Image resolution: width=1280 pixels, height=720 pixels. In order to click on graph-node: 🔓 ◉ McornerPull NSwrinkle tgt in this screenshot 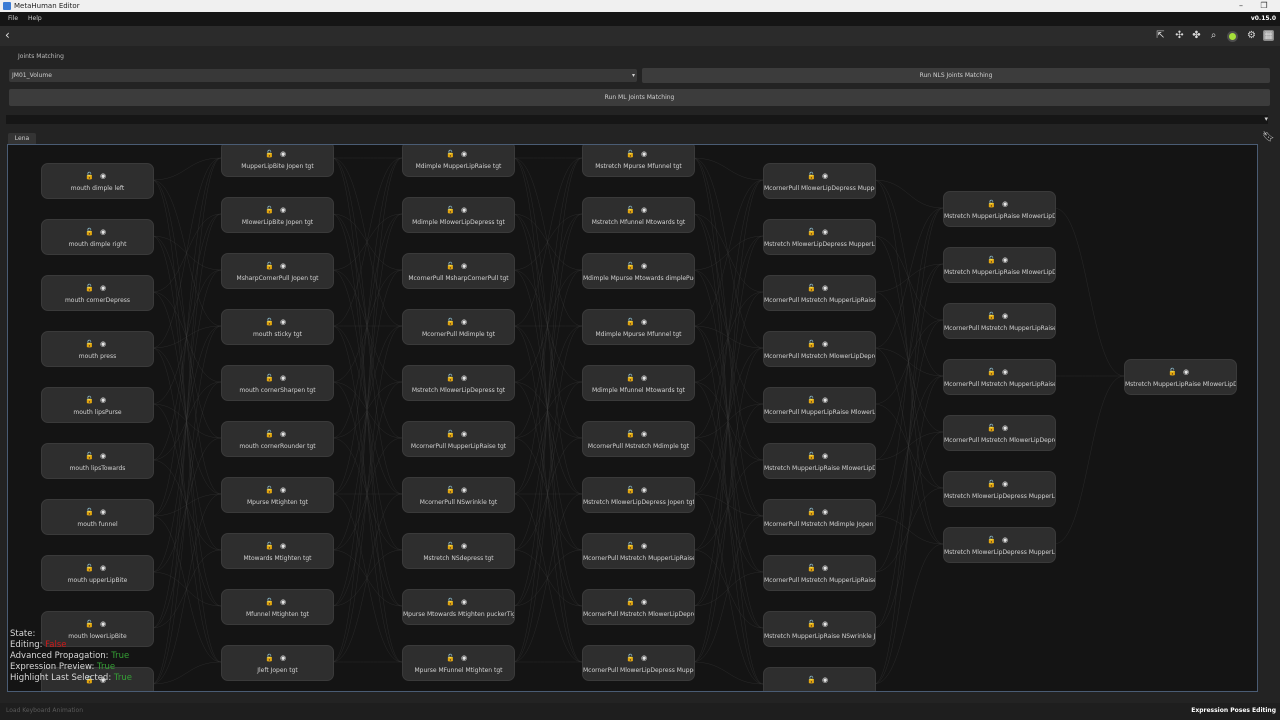, I will do `click(458, 495)`.